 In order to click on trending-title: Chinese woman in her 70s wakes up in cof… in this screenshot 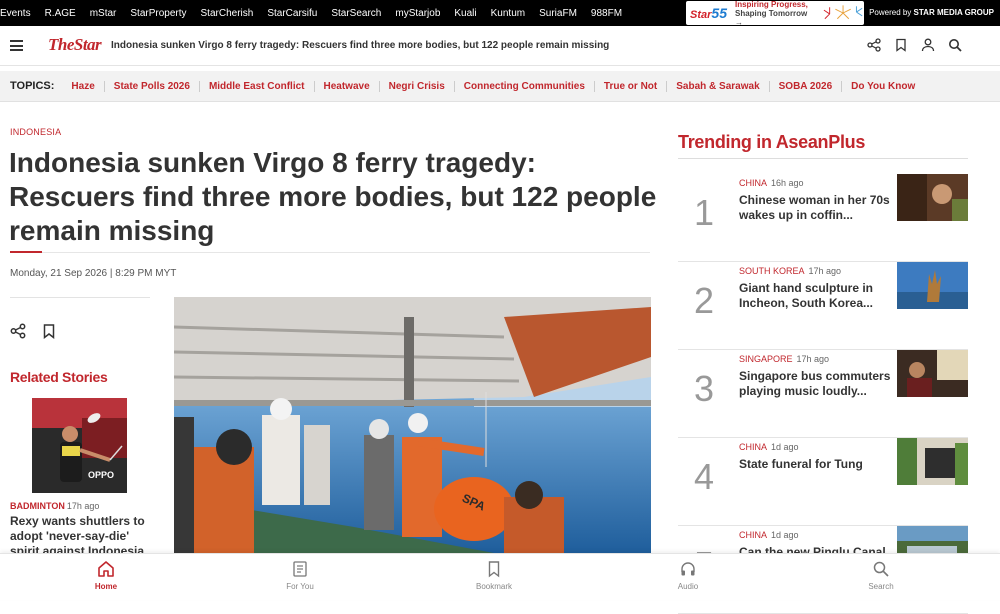, I will do `click(815, 208)`.